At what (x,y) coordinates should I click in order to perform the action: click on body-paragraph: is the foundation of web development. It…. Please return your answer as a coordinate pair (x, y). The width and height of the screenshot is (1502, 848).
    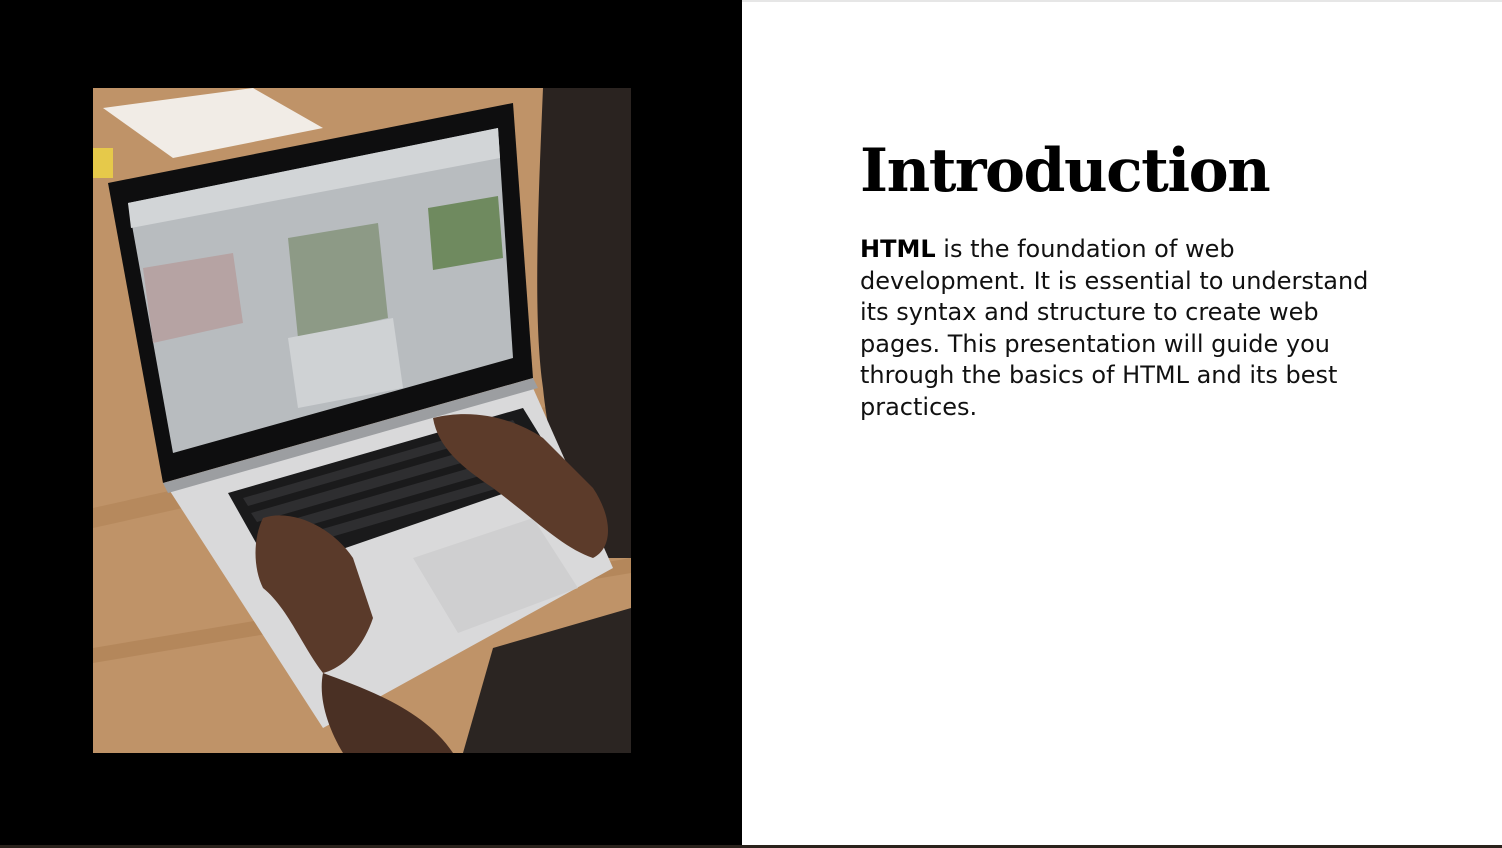
    Looking at the image, I should click on (1114, 328).